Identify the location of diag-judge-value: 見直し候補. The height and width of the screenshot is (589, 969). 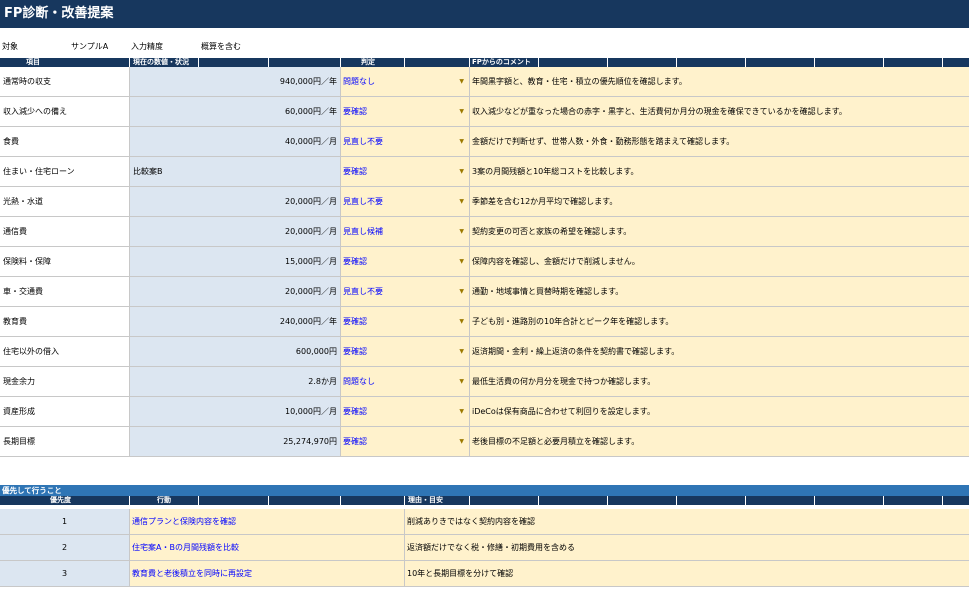
(363, 231).